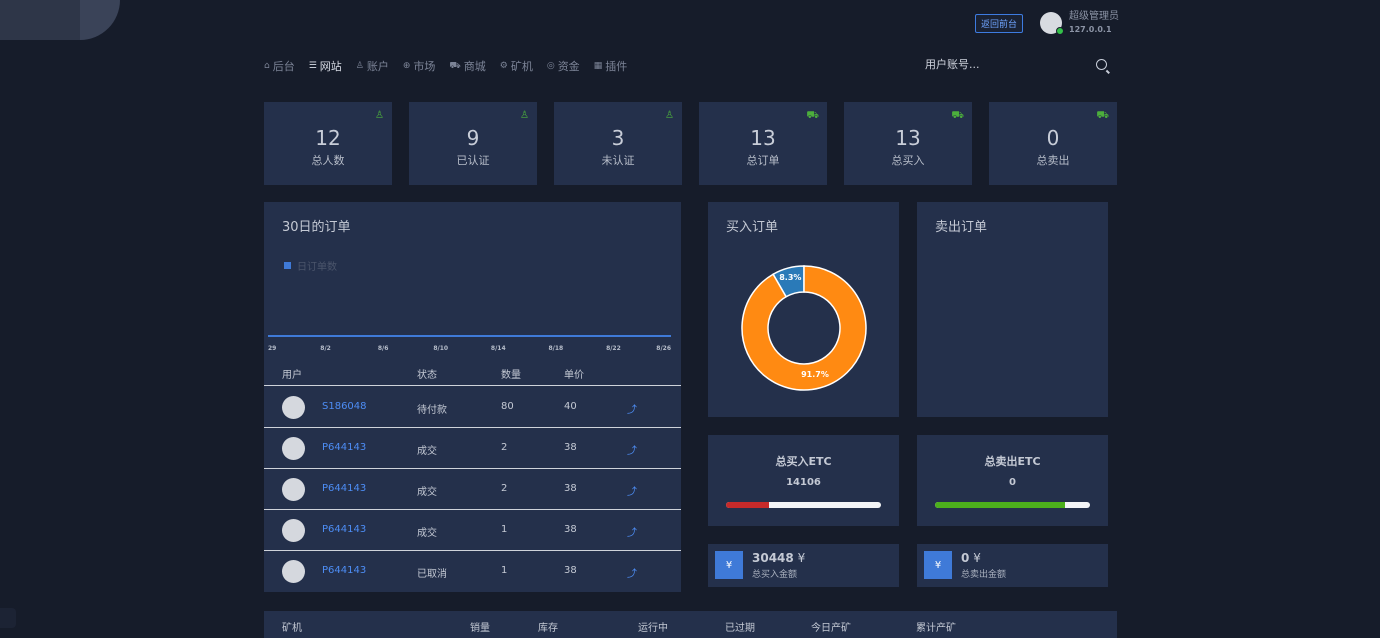 Image resolution: width=1380 pixels, height=638 pixels. What do you see at coordinates (999, 23) in the screenshot?
I see `return-frontend-button: 返回前台` at bounding box center [999, 23].